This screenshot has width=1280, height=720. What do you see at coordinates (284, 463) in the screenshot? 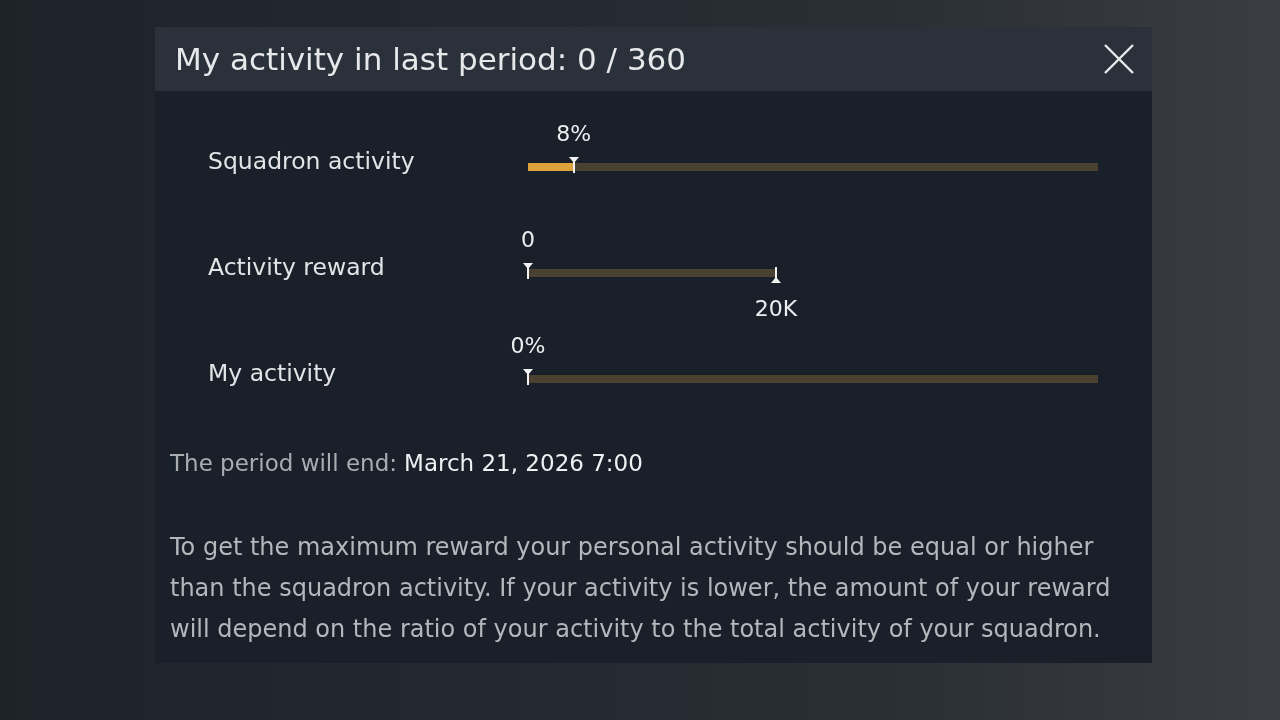
I see `period-end-label: The period will end:` at bounding box center [284, 463].